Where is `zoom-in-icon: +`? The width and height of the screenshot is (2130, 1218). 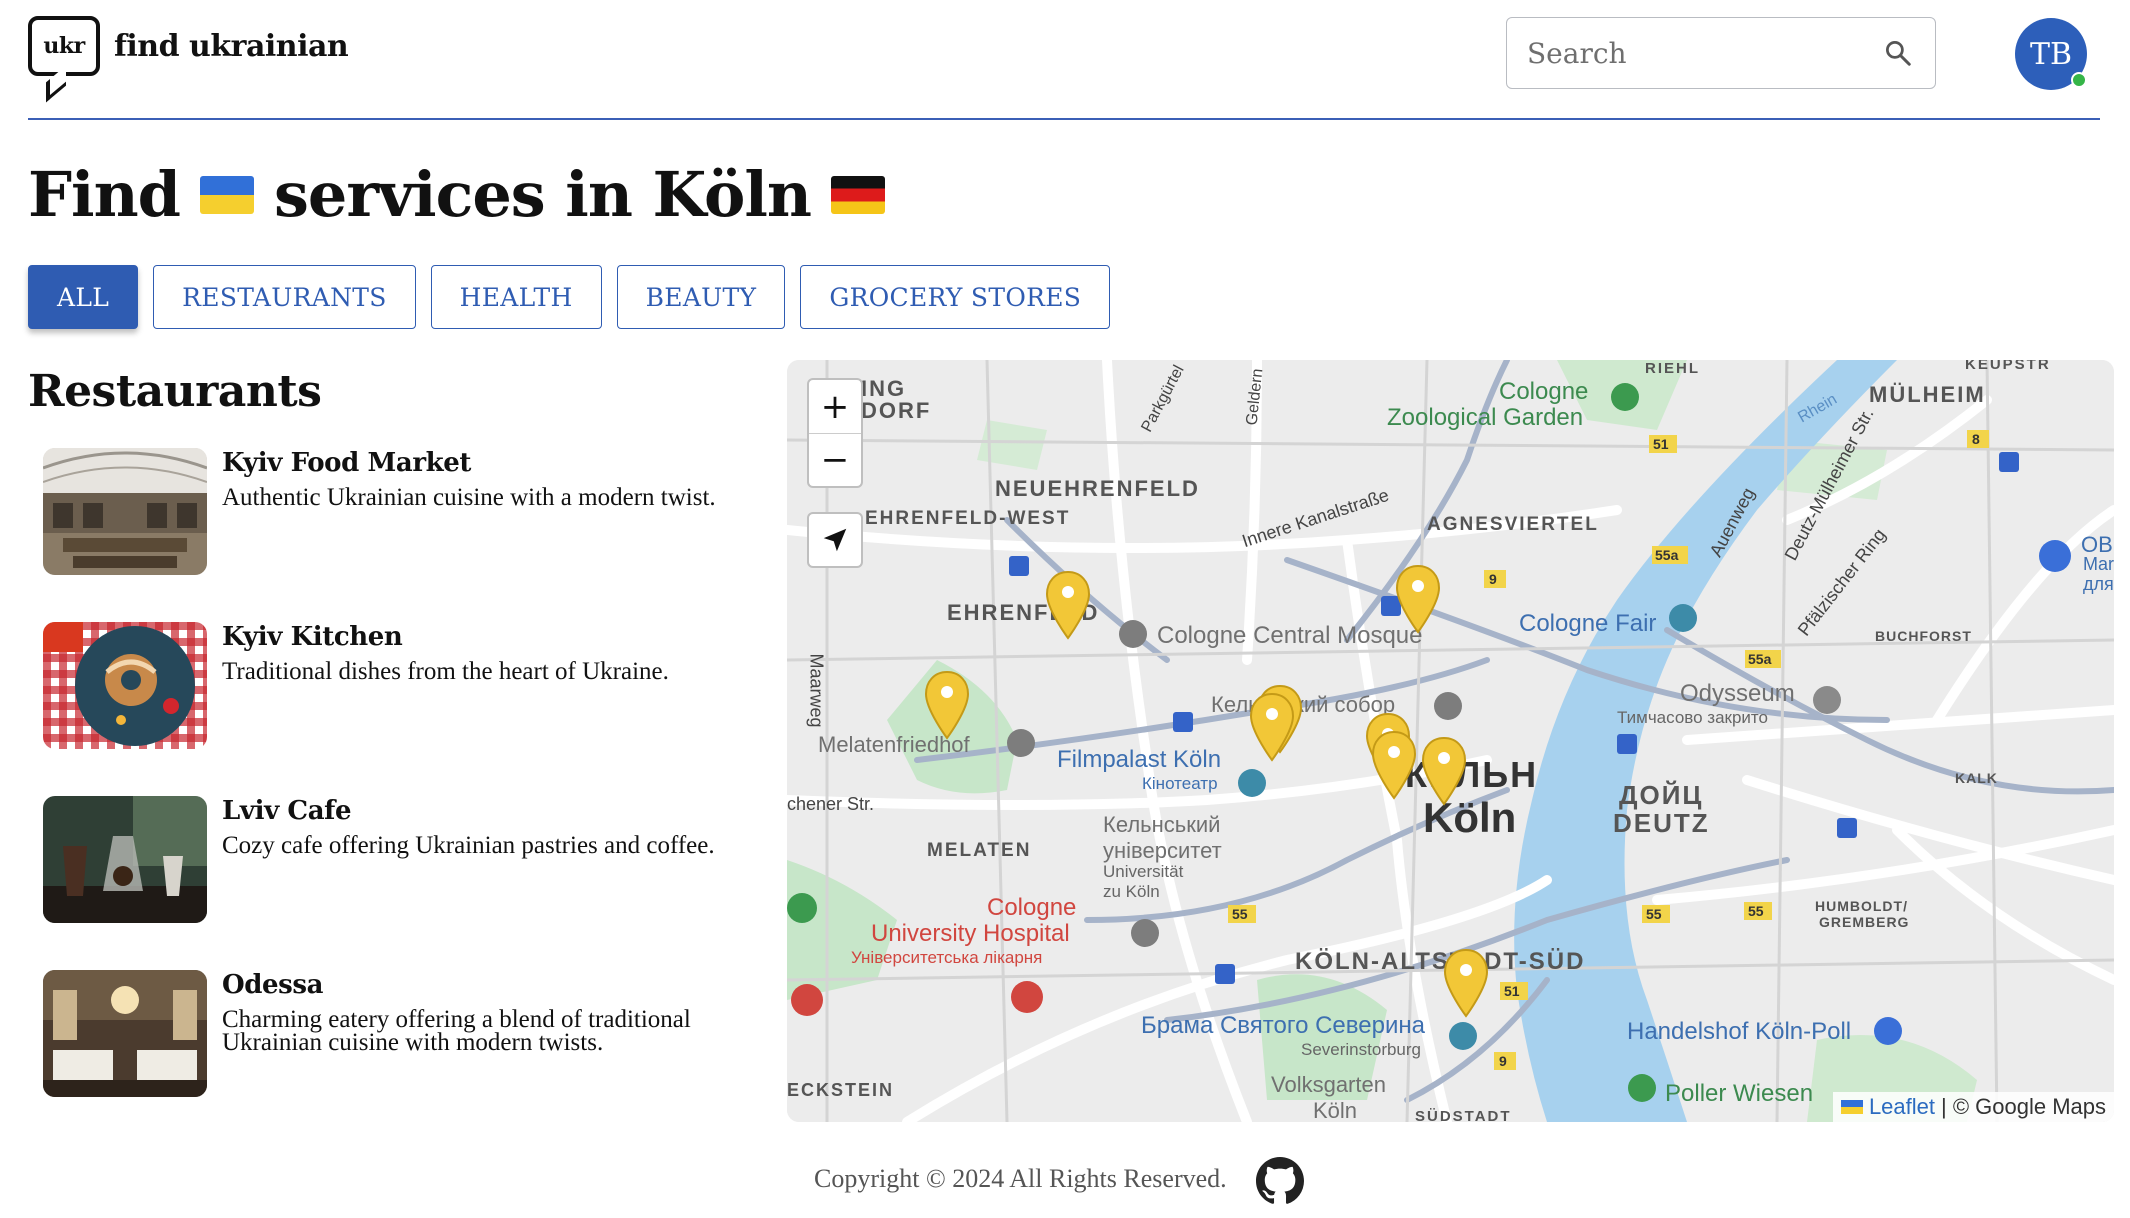
zoom-in-icon: + is located at coordinates (835, 406).